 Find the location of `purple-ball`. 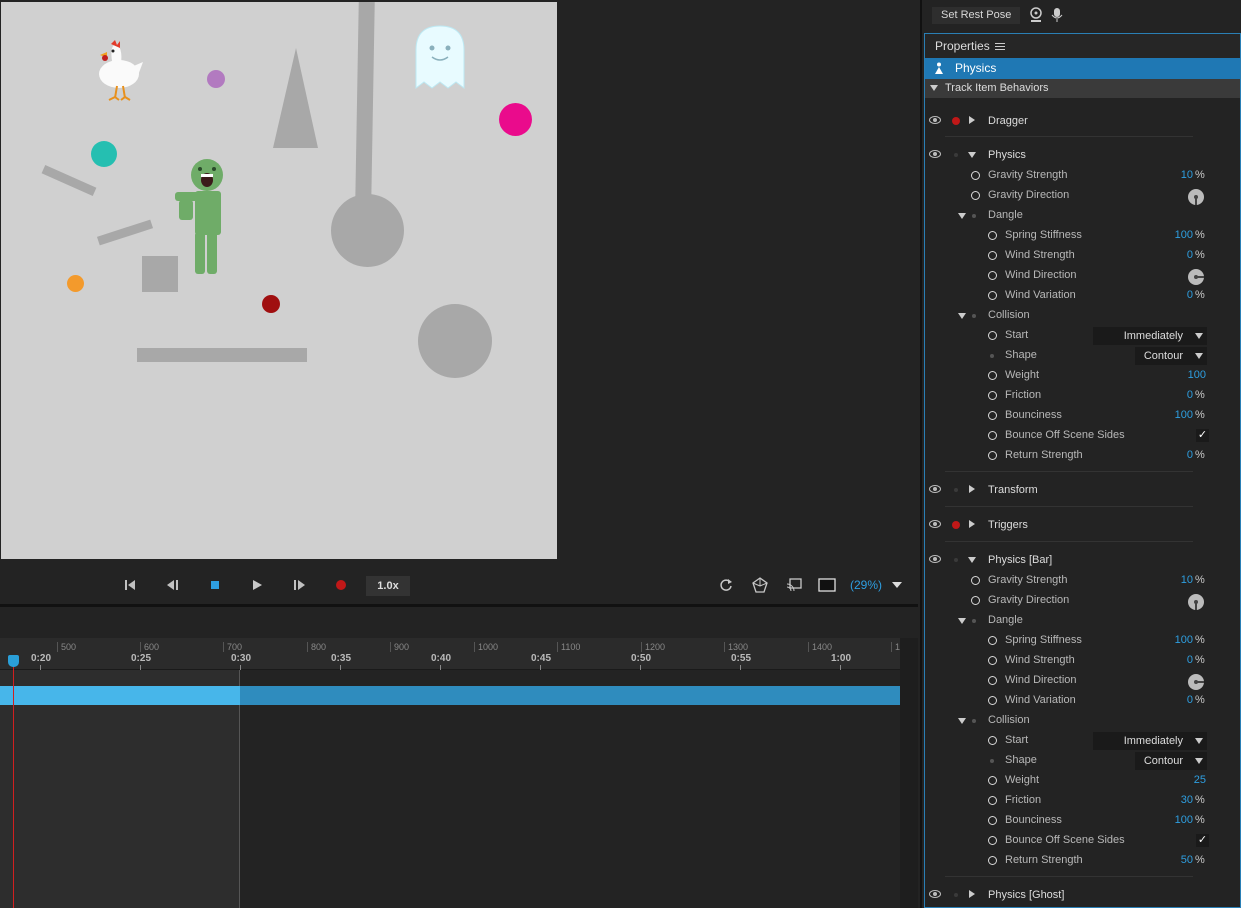

purple-ball is located at coordinates (216, 79).